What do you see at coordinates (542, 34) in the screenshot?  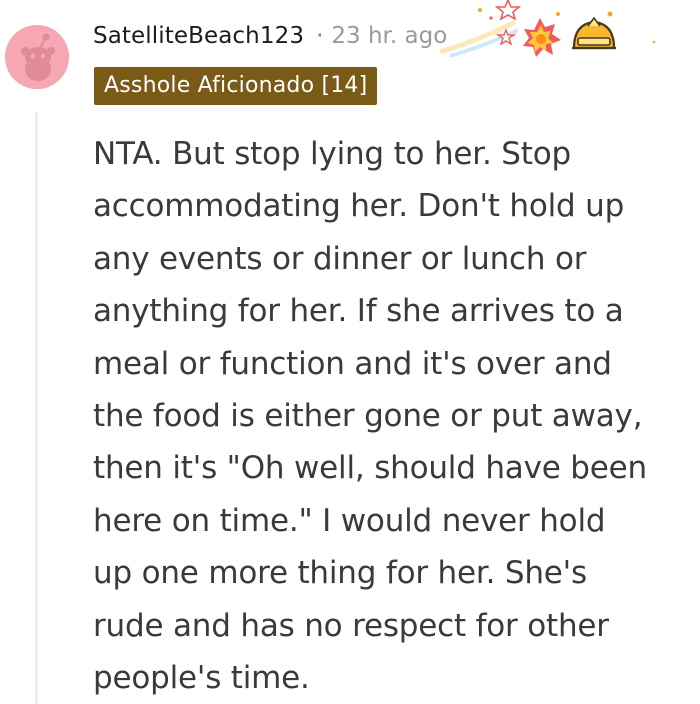 I see `burst-award-icon` at bounding box center [542, 34].